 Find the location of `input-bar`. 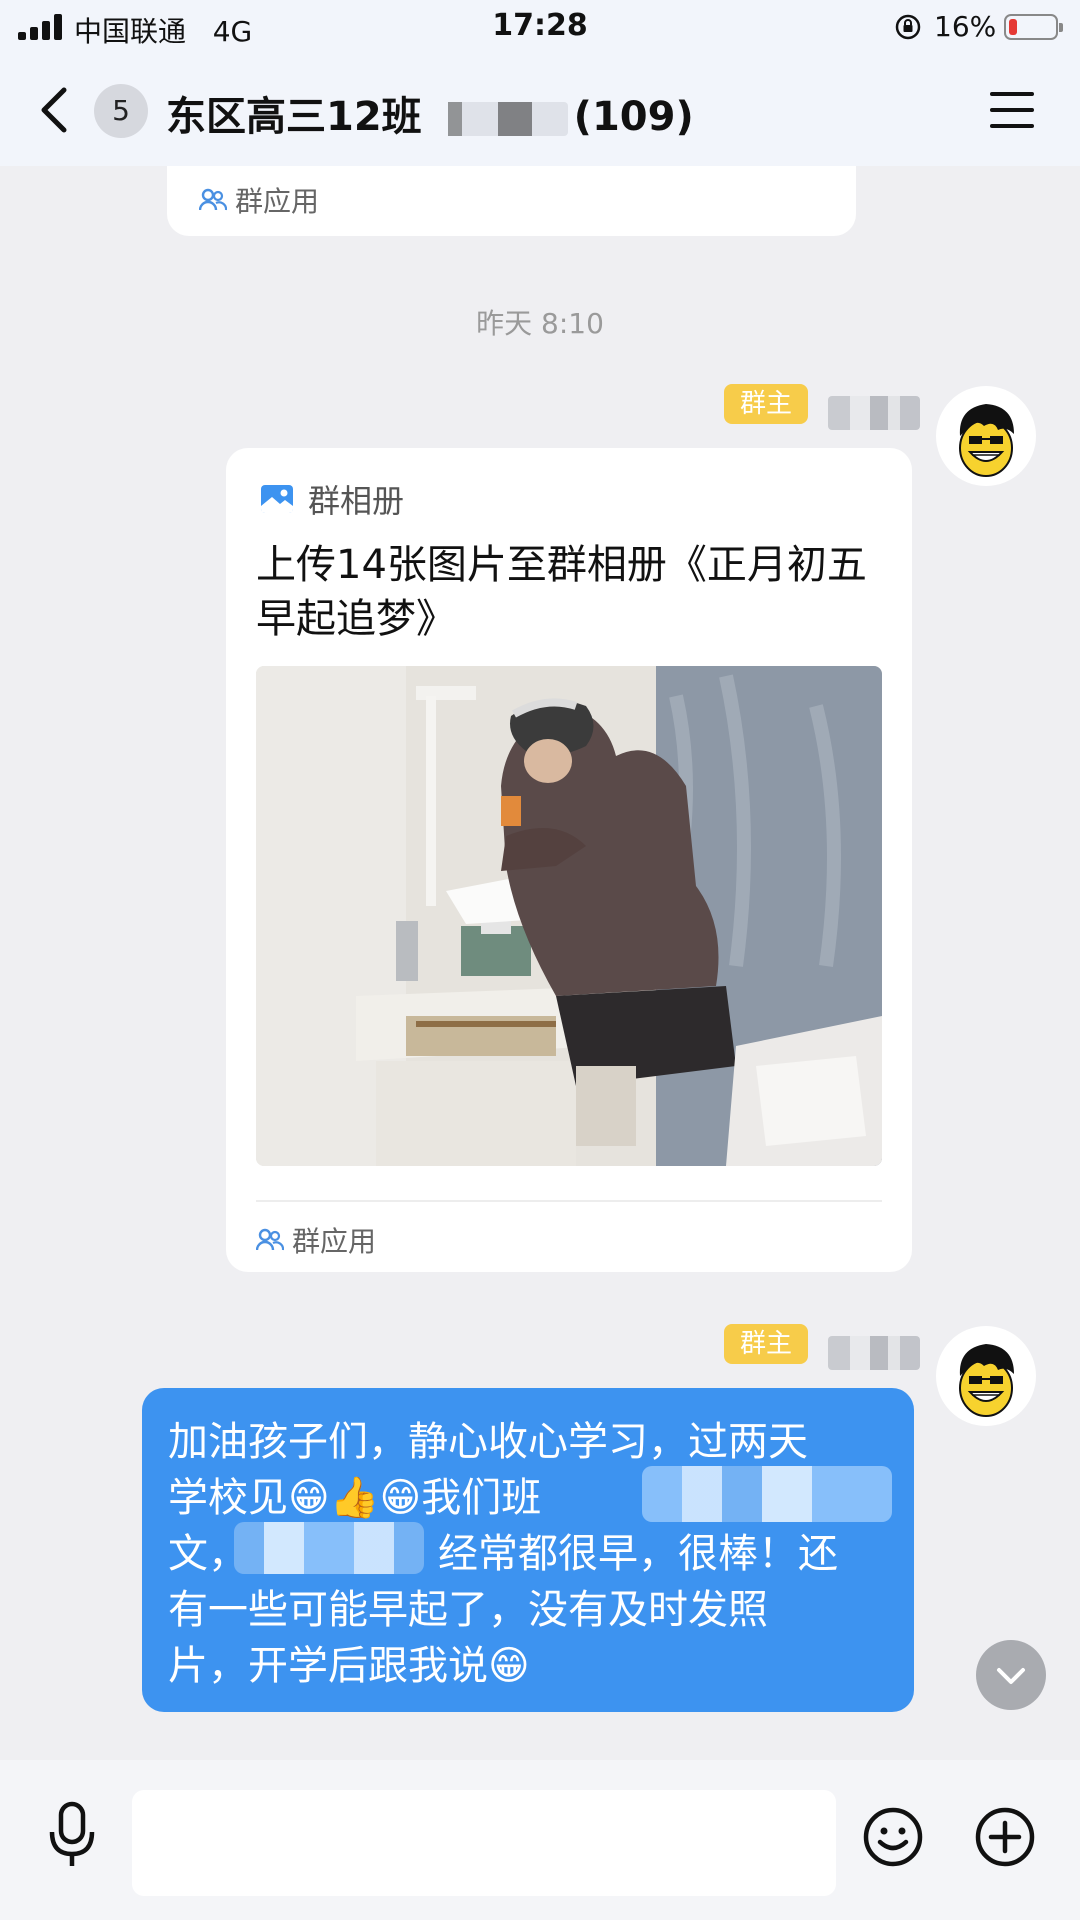

input-bar is located at coordinates (540, 1840).